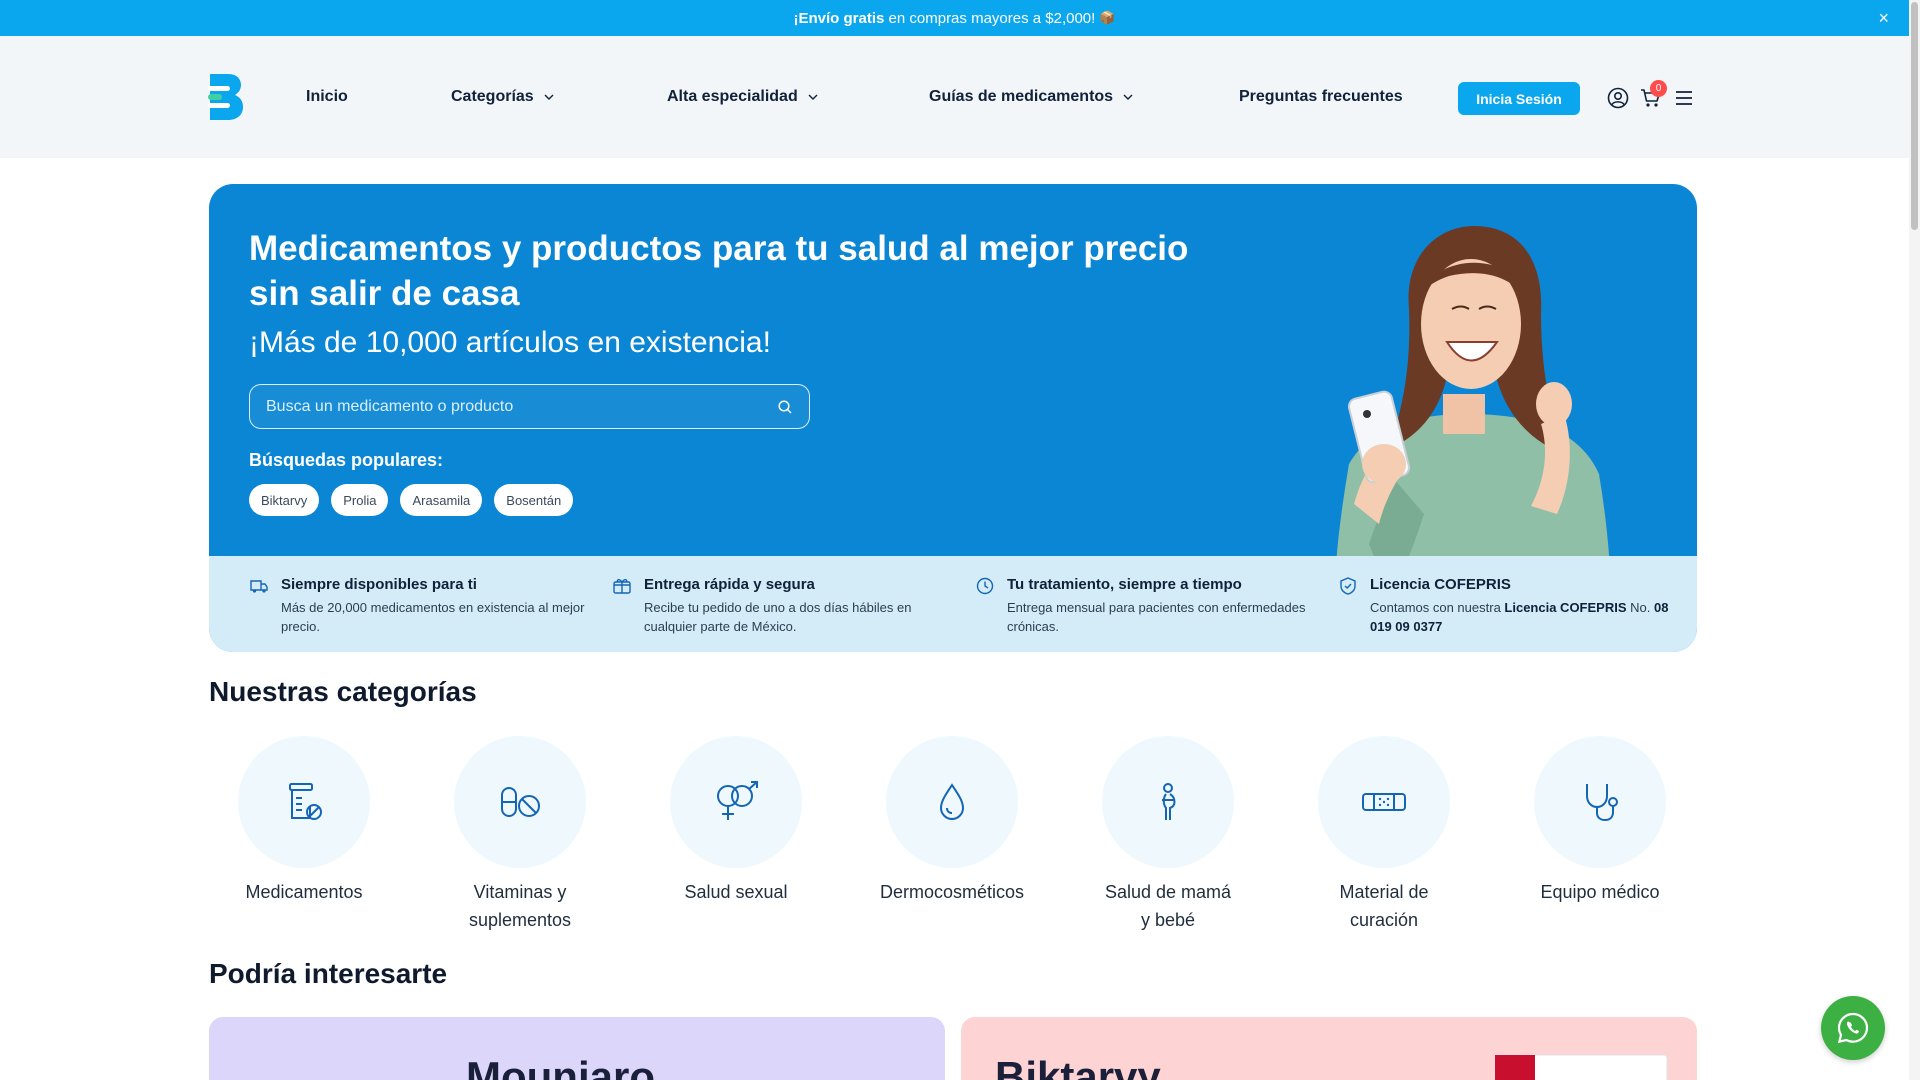  Describe the element at coordinates (1384, 906) in the screenshot. I see `category-label: Material de curación` at that location.